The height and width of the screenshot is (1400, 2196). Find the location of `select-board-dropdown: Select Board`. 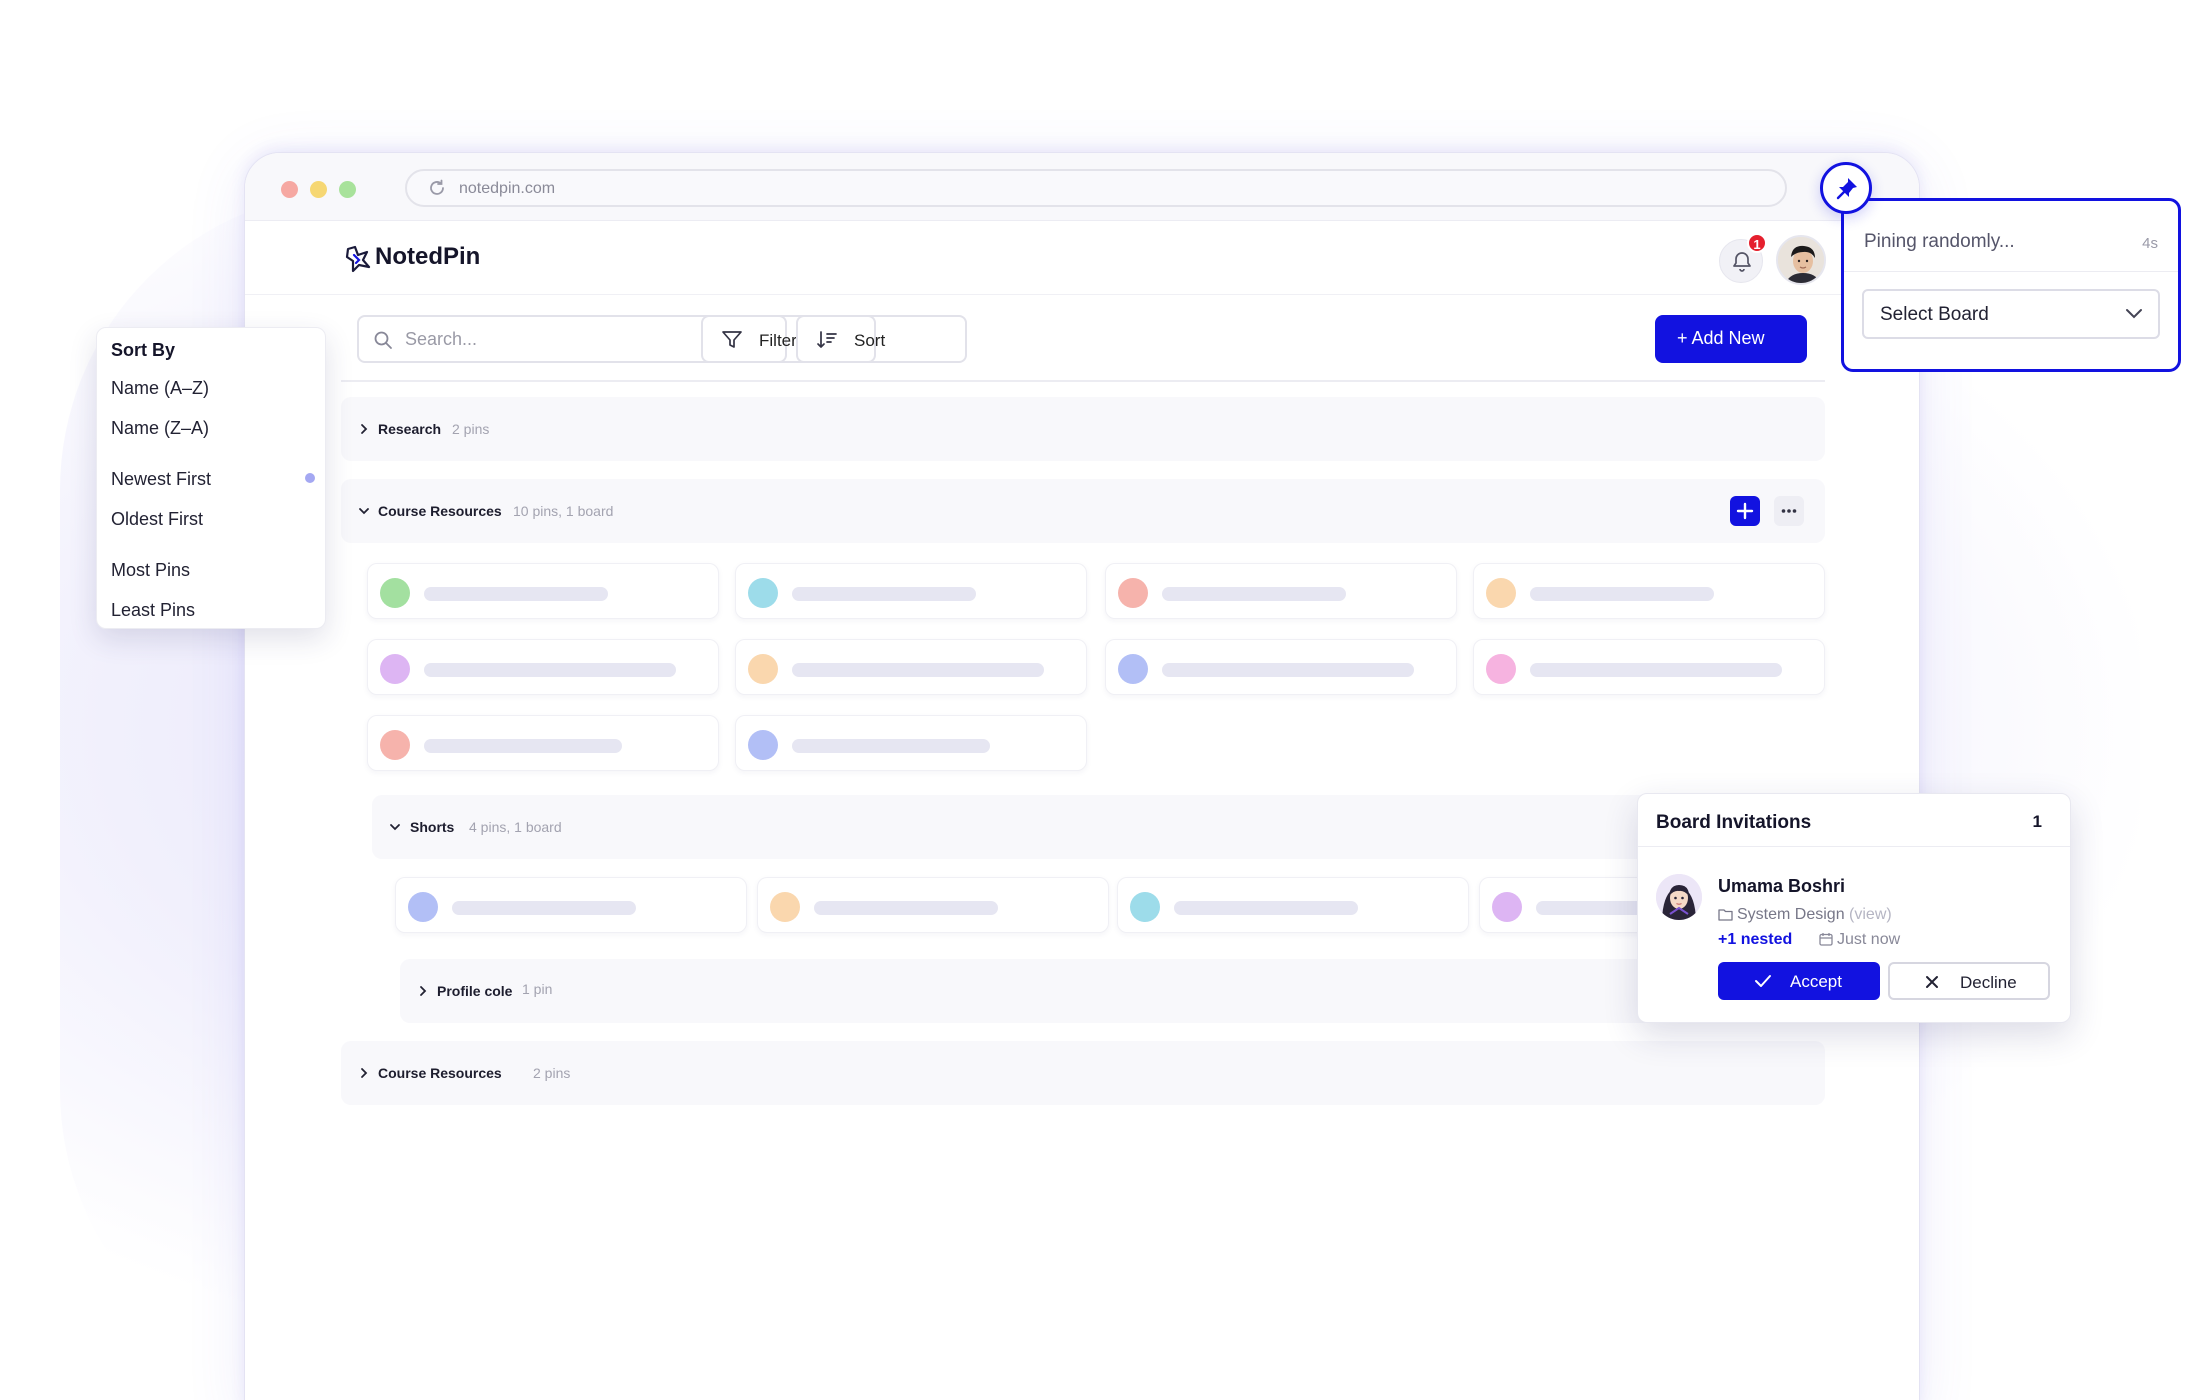

select-board-dropdown: Select Board is located at coordinates (2011, 314).